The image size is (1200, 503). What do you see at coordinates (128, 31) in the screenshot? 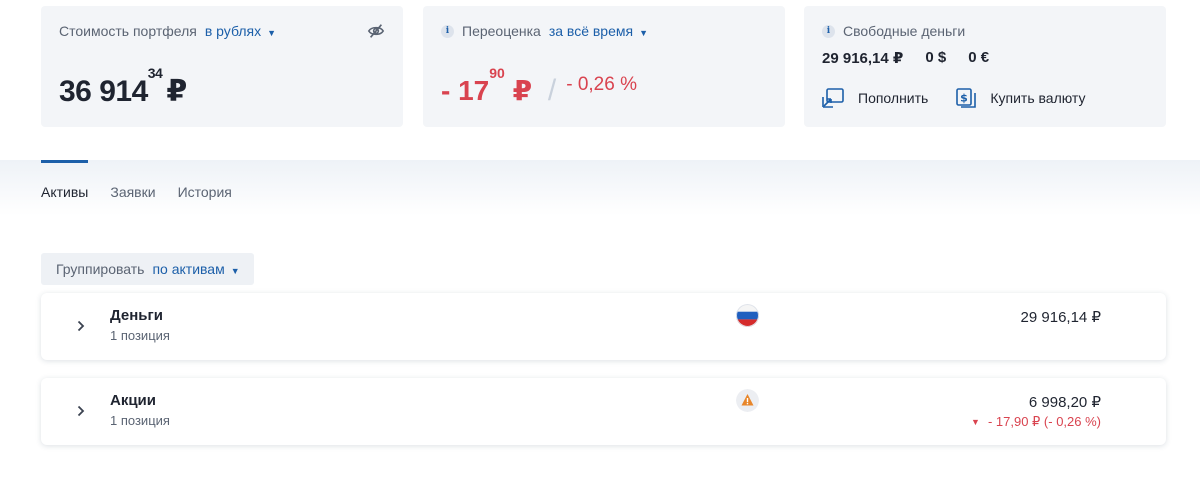
I see `portfolio-card-title: Стоимость портфеля` at bounding box center [128, 31].